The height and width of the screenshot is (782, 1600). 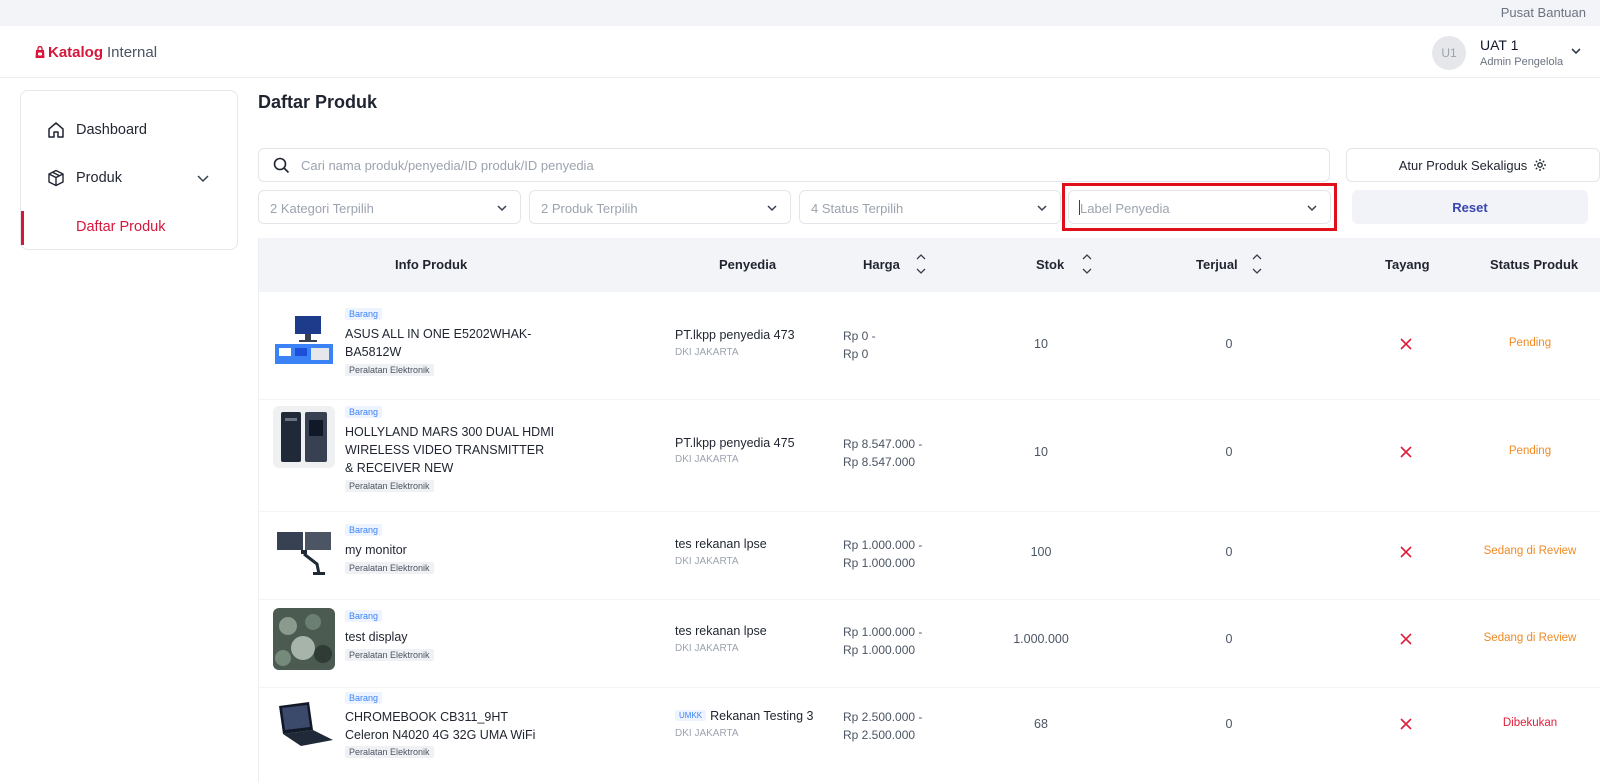 I want to click on sidebar-item-label: Dashboard, so click(x=111, y=130).